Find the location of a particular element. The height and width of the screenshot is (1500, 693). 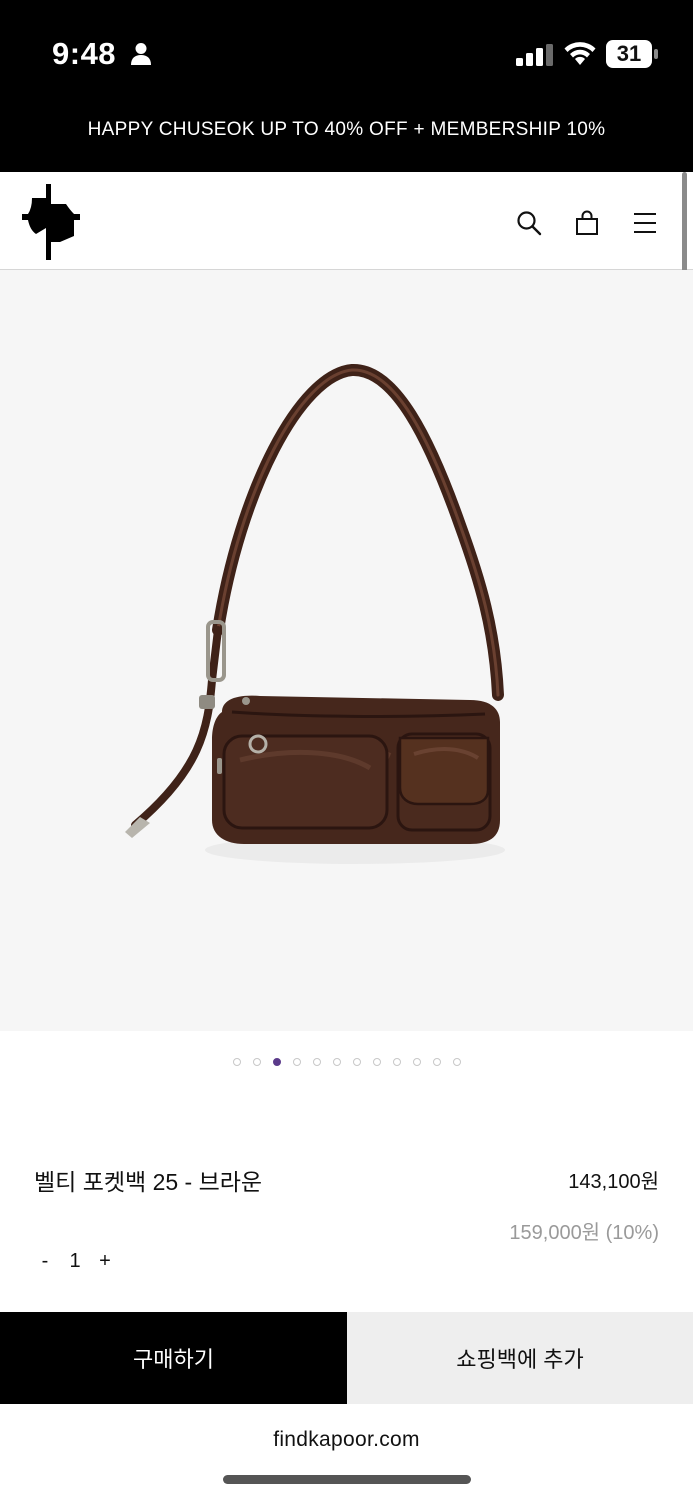

browser-url-bar: findkapoor.com is located at coordinates (346, 1452).